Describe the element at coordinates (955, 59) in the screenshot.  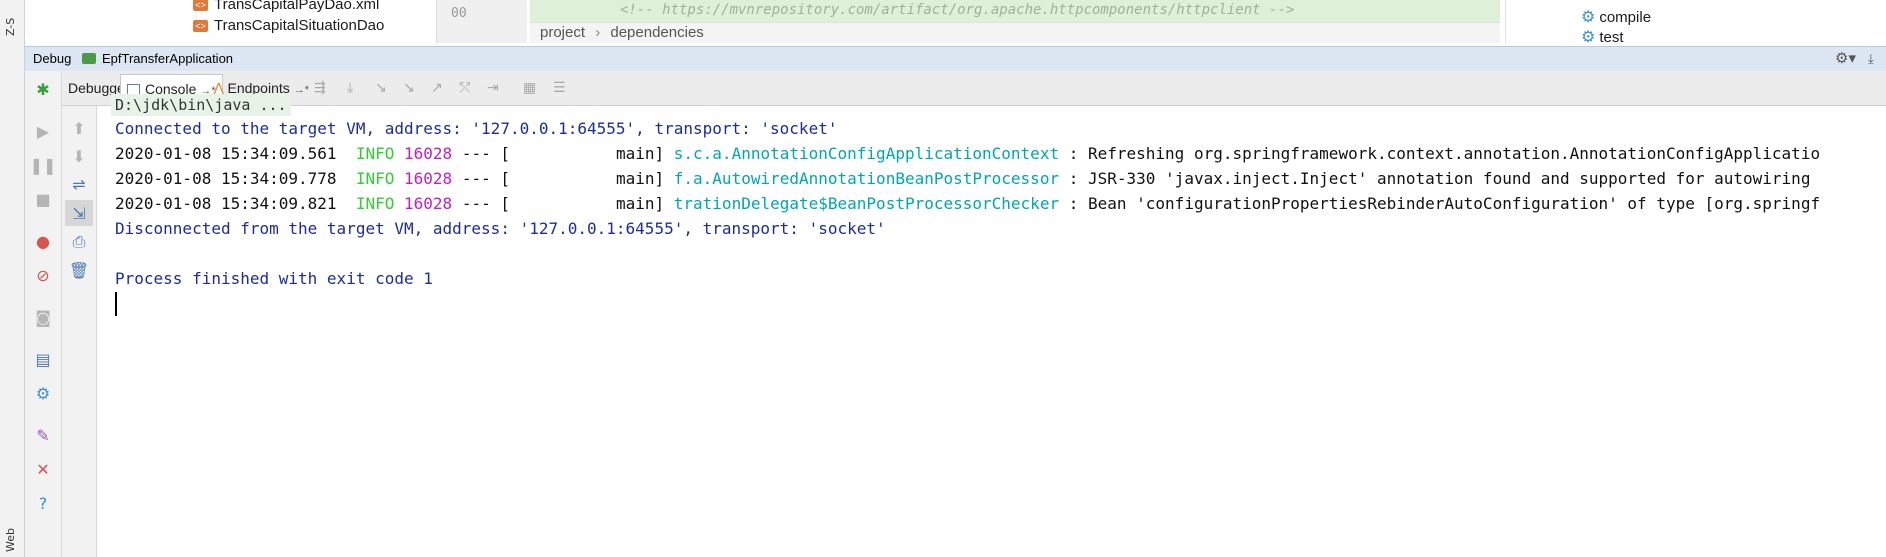
I see `debug-title-bar: Debug EpfTransferApplication ⚙▾ ⤓` at that location.